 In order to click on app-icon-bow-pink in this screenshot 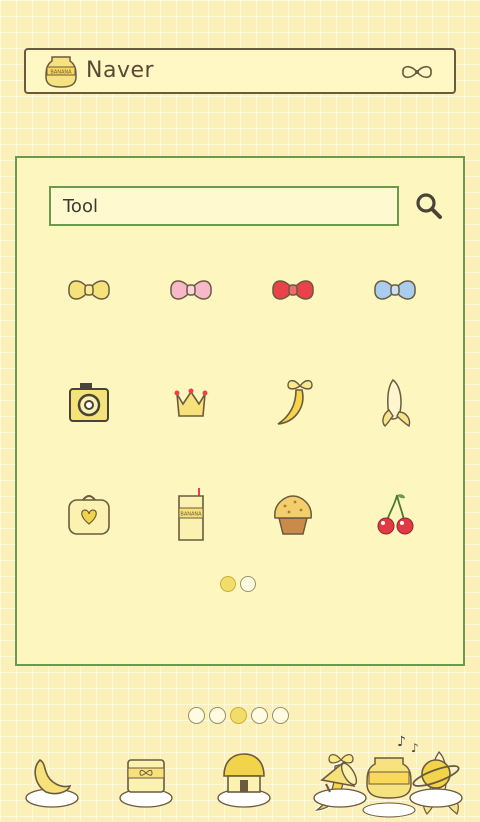, I will do `click(191, 290)`.